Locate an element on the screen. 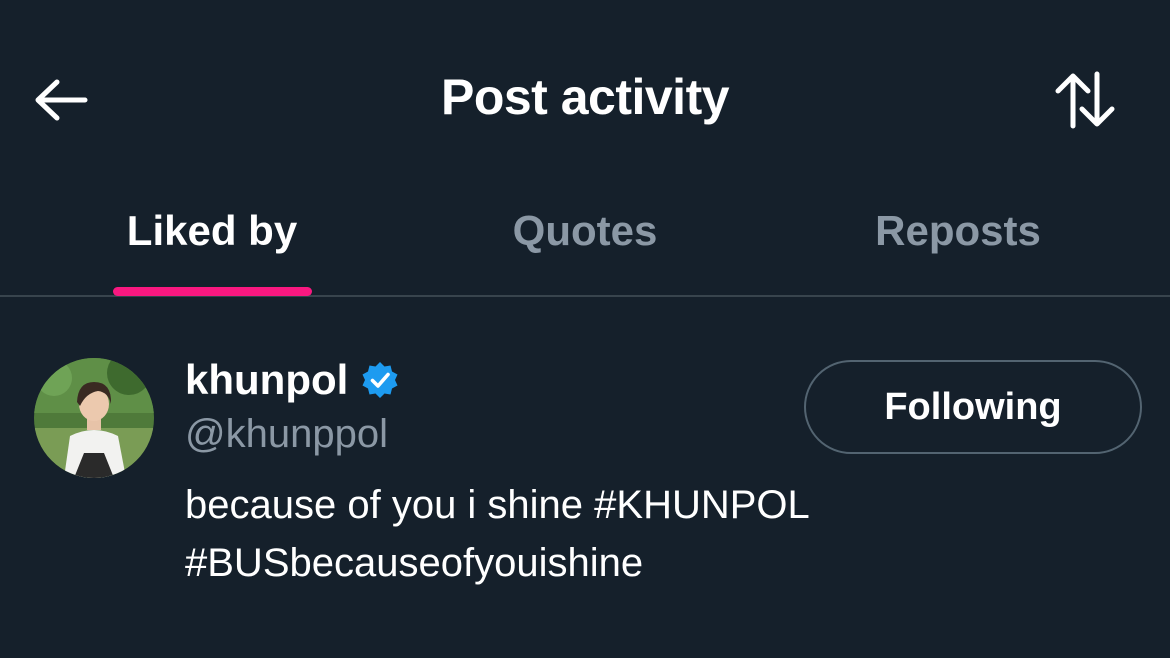 Image resolution: width=1170 pixels, height=658 pixels. tab-label: Quotes is located at coordinates (585, 230).